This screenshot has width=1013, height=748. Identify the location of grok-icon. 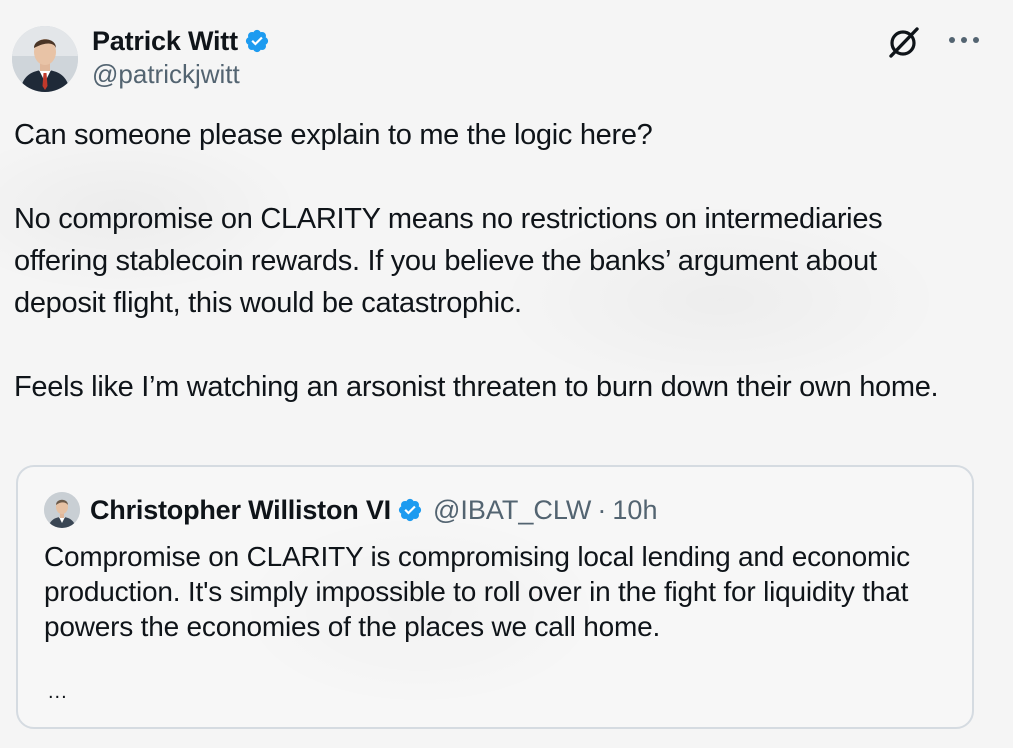
(904, 42).